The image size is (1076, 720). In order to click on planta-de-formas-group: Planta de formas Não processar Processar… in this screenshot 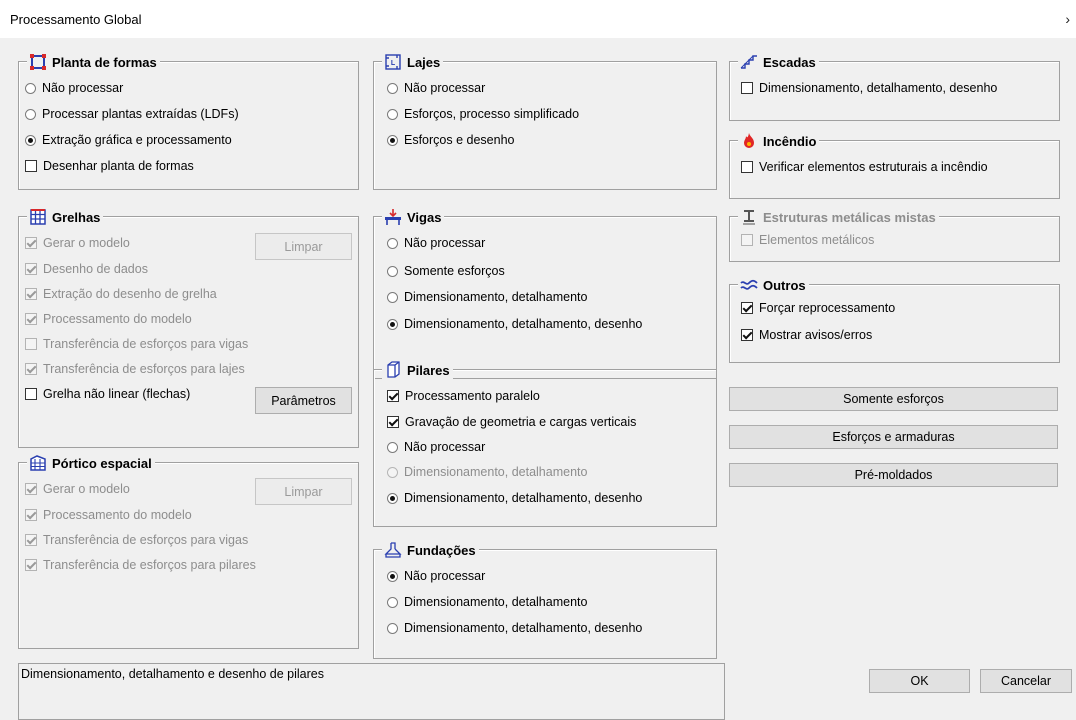, I will do `click(188, 121)`.